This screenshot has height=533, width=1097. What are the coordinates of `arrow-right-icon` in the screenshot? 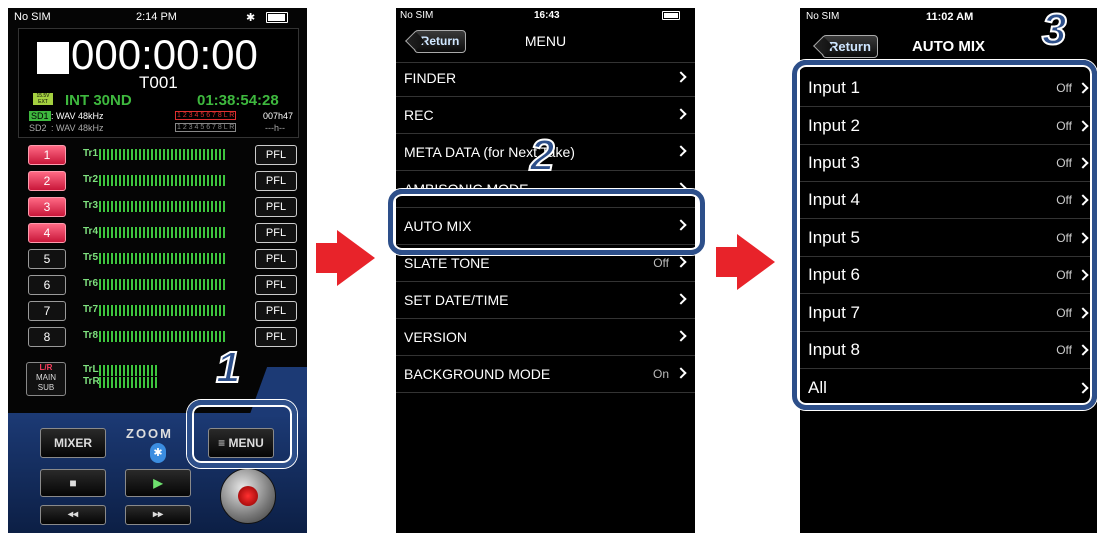 It's located at (727, 262).